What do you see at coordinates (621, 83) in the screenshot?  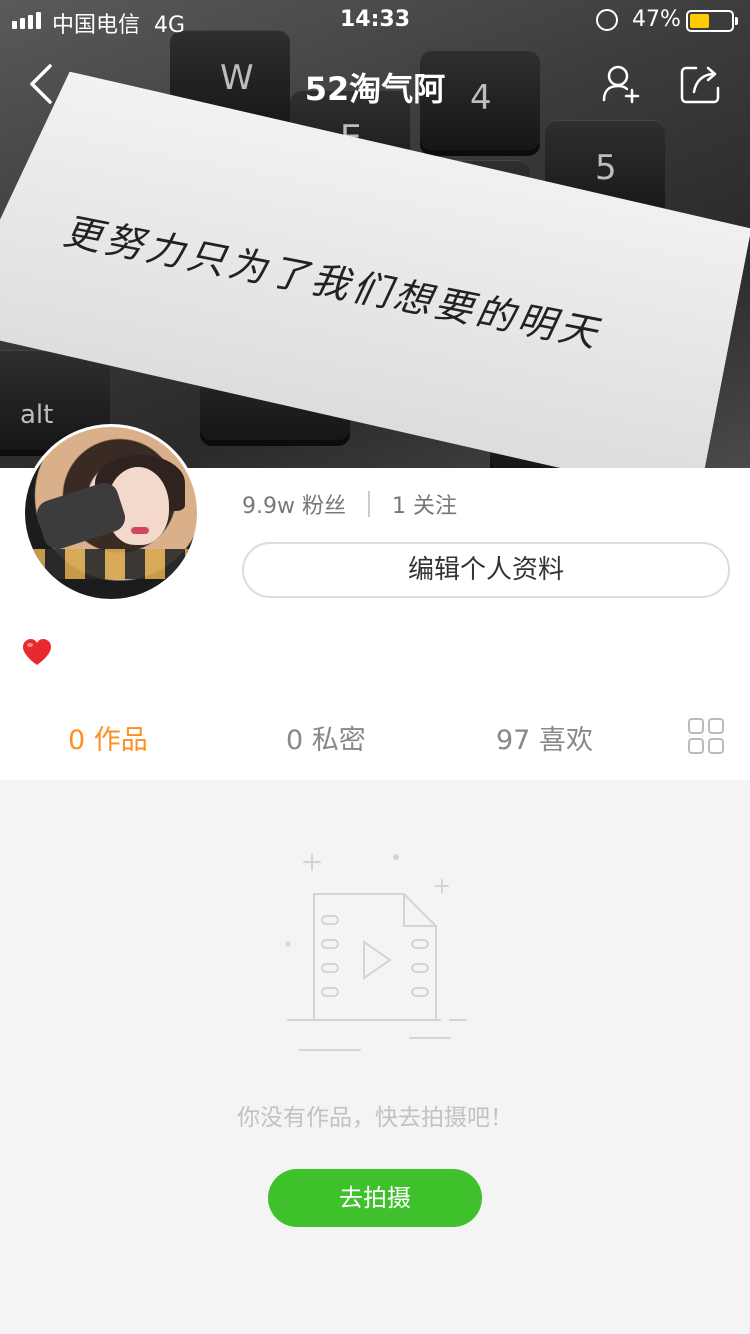 I see `add-friend-icon` at bounding box center [621, 83].